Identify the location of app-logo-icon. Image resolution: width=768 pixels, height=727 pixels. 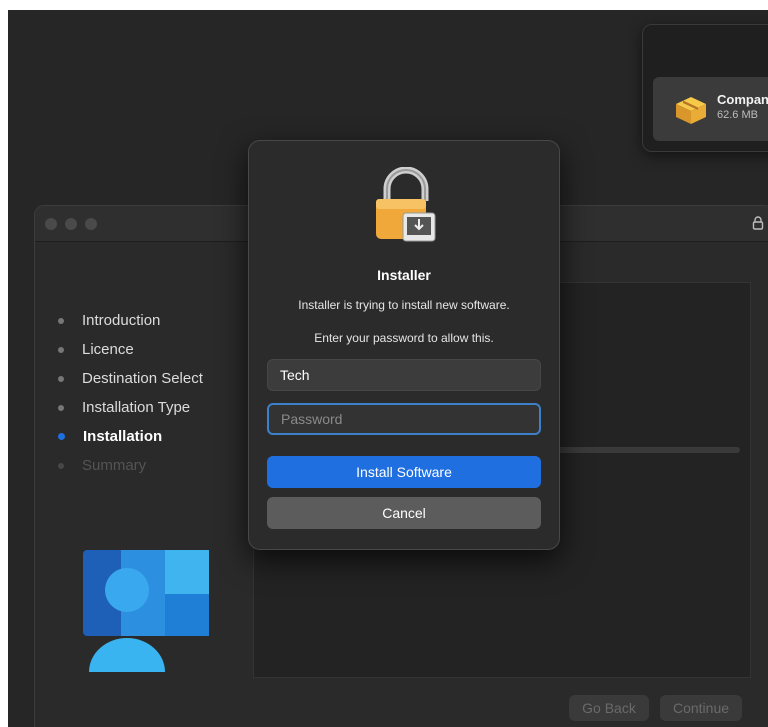
(146, 611).